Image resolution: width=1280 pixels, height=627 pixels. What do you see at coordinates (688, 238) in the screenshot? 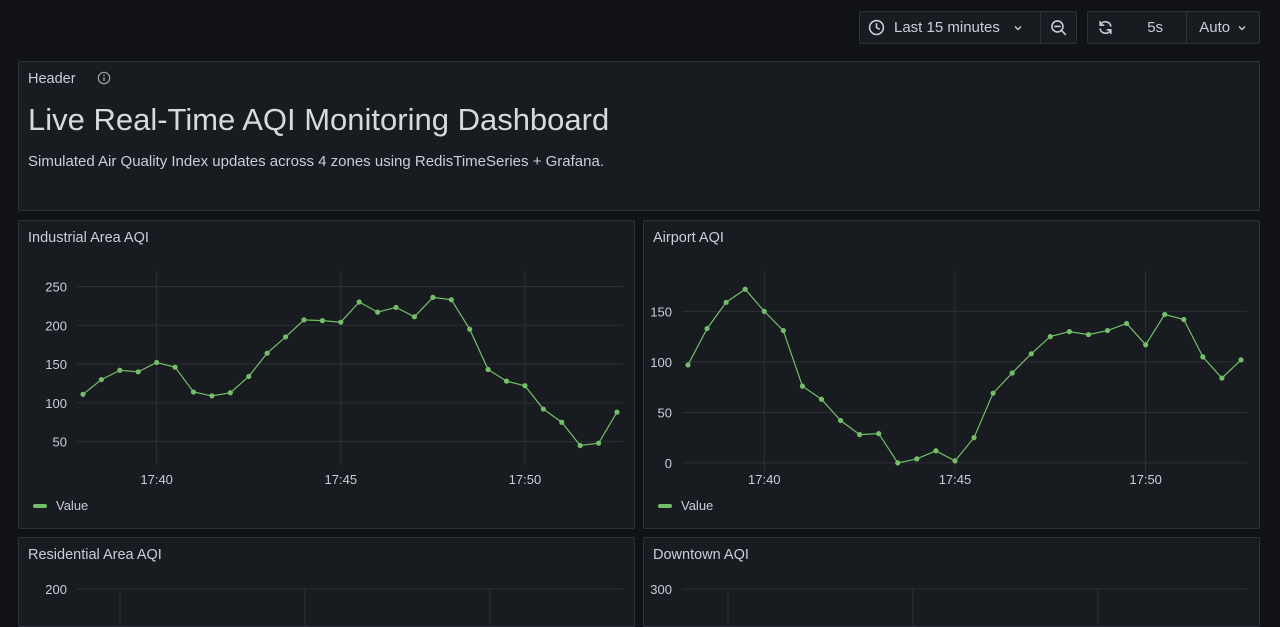
I see `panel-title: Airport AQI` at bounding box center [688, 238].